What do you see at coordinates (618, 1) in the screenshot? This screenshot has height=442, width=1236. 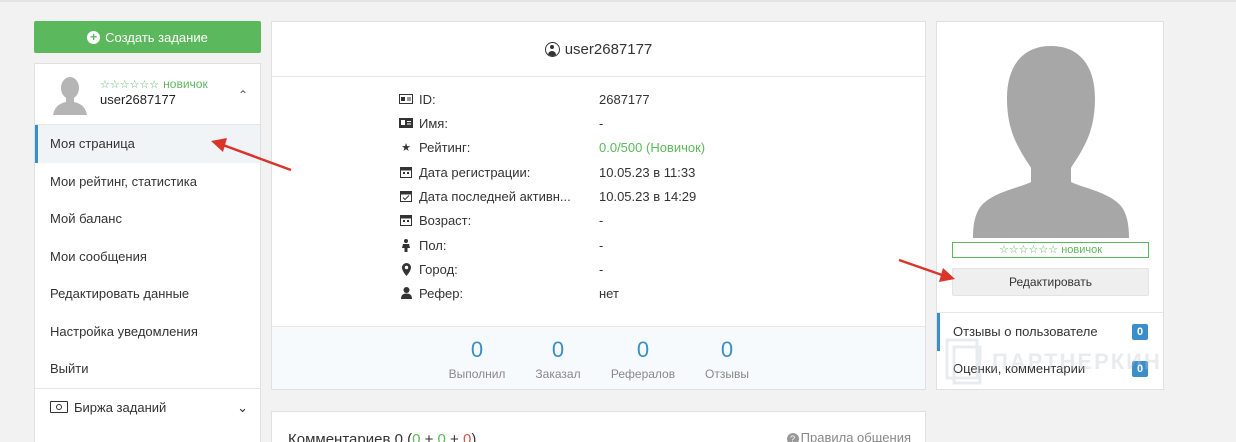 I see `top-divider` at bounding box center [618, 1].